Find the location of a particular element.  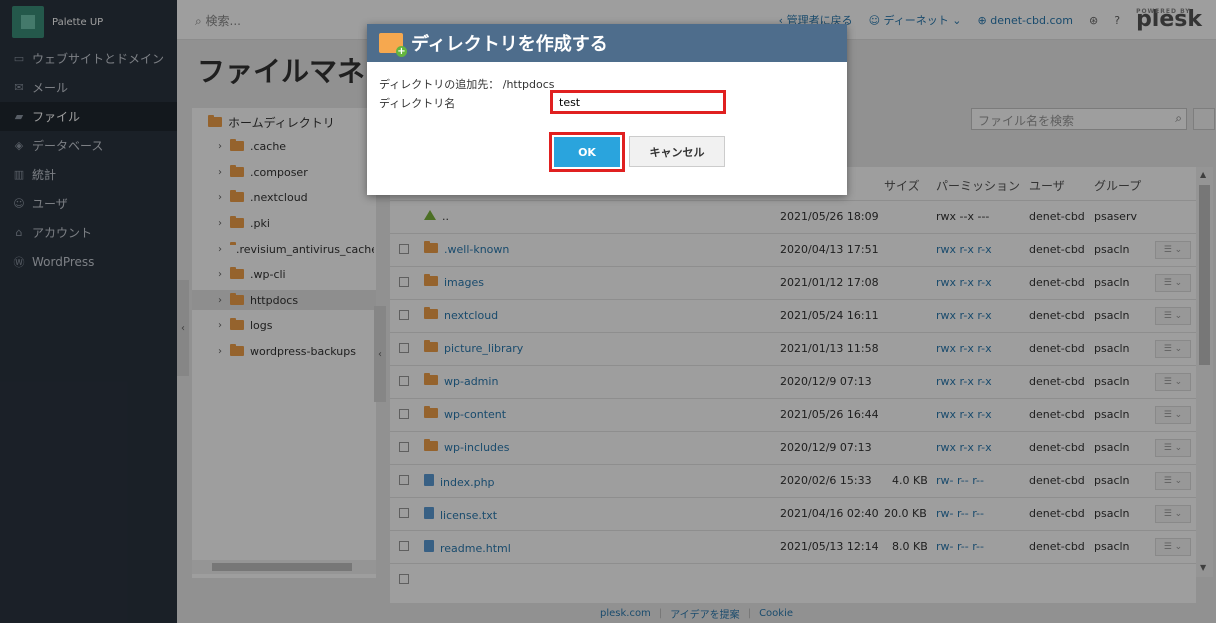

dialog-title: ディレクトリを作成する is located at coordinates (509, 44).